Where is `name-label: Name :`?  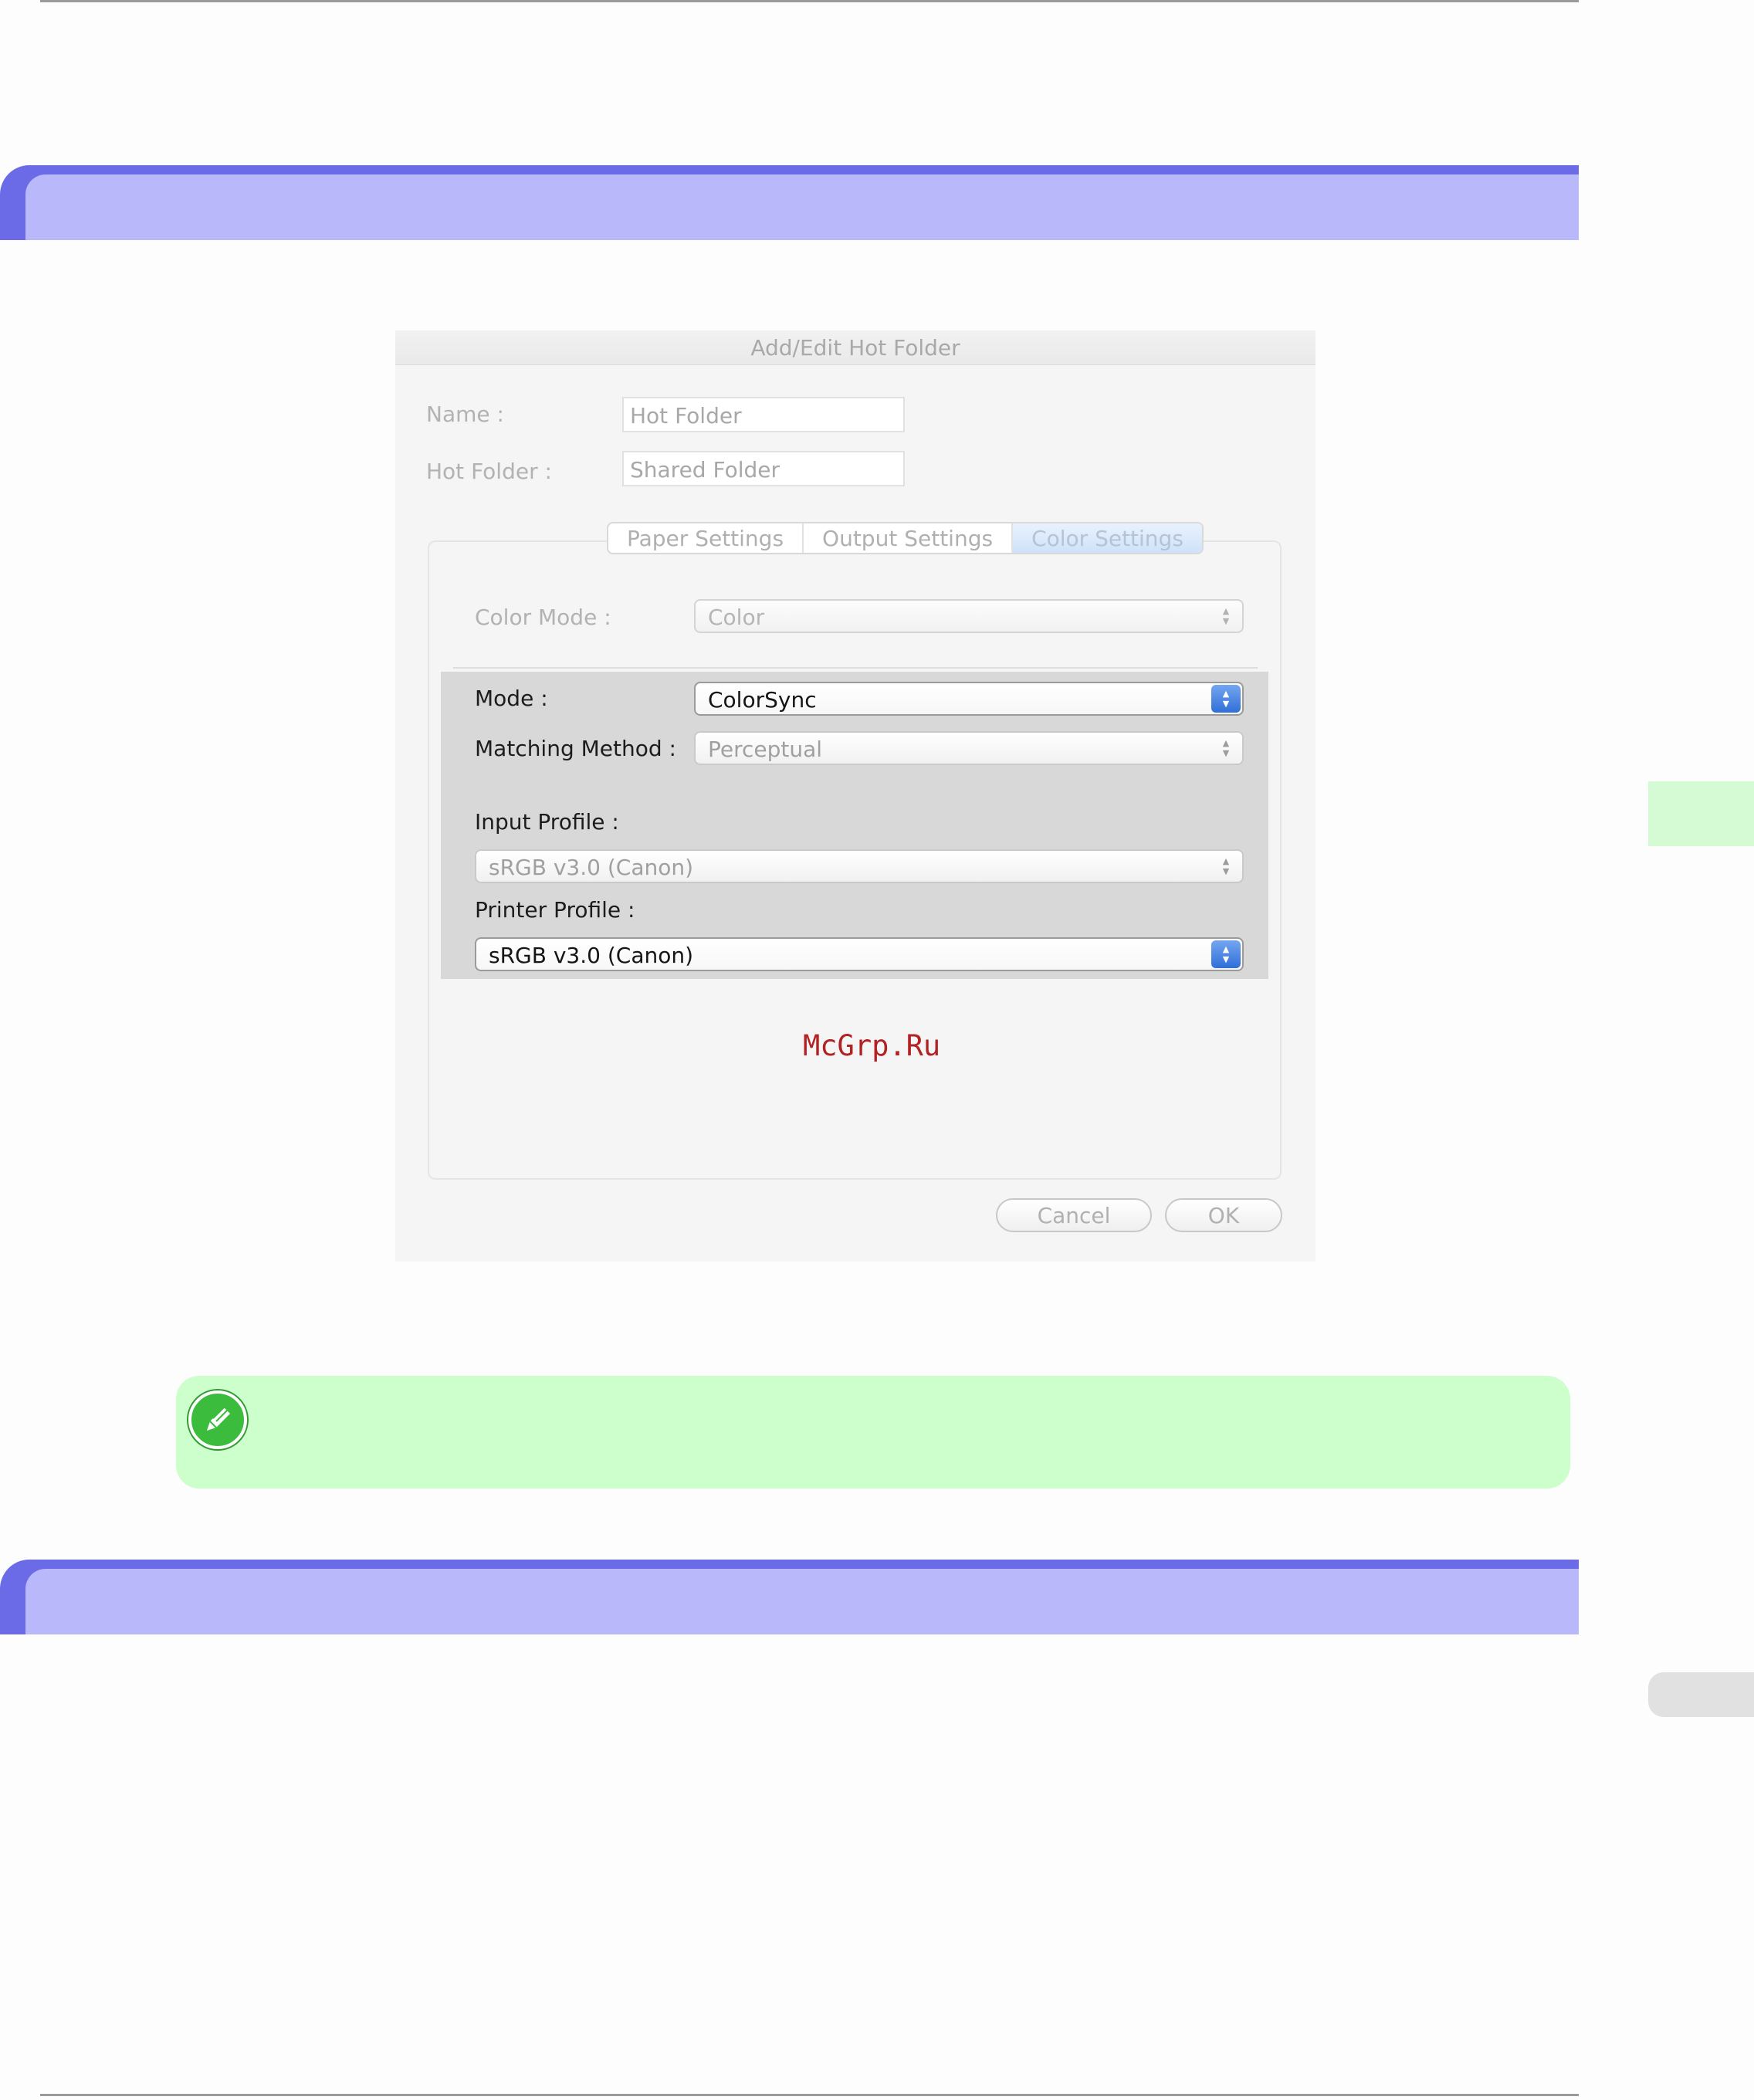
name-label: Name : is located at coordinates (465, 414).